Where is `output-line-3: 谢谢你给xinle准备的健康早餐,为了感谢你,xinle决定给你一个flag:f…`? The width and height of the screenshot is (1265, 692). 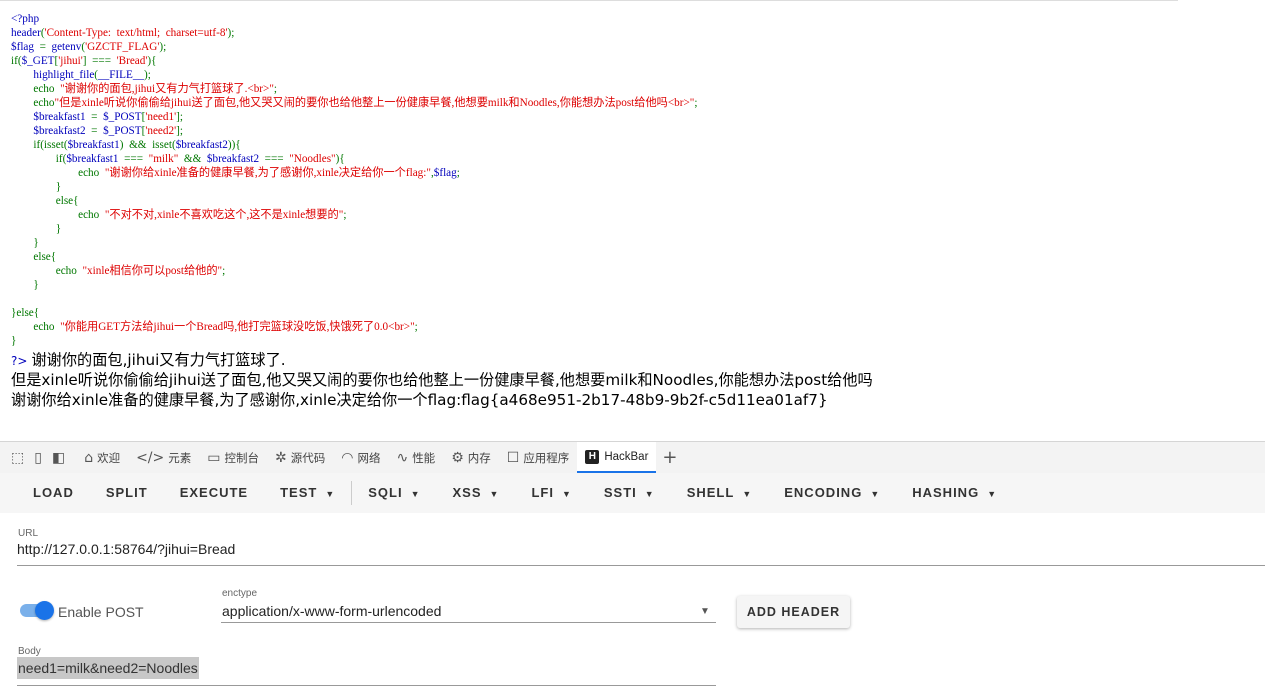 output-line-3: 谢谢你给xinle准备的健康早餐,为了感谢你,xinle决定给你一个flag:f… is located at coordinates (419, 400).